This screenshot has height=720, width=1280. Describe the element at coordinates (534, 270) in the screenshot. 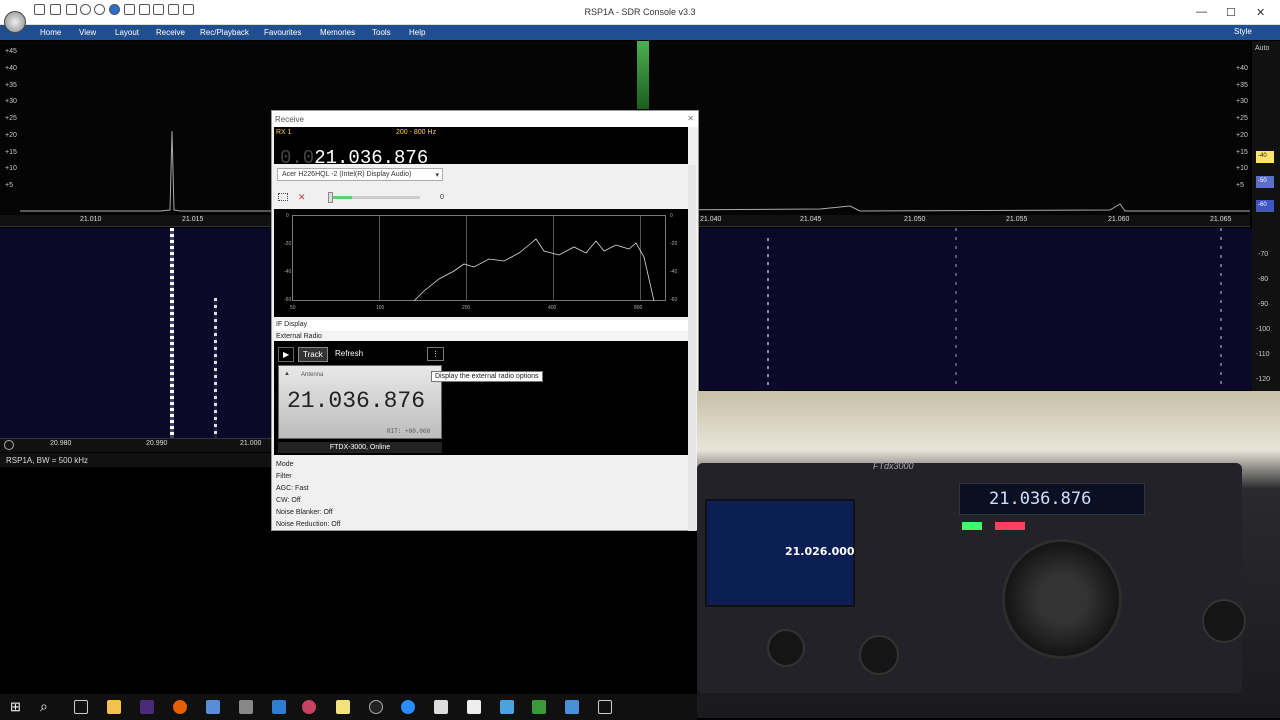

I see `audio-spectrum-trace` at that location.